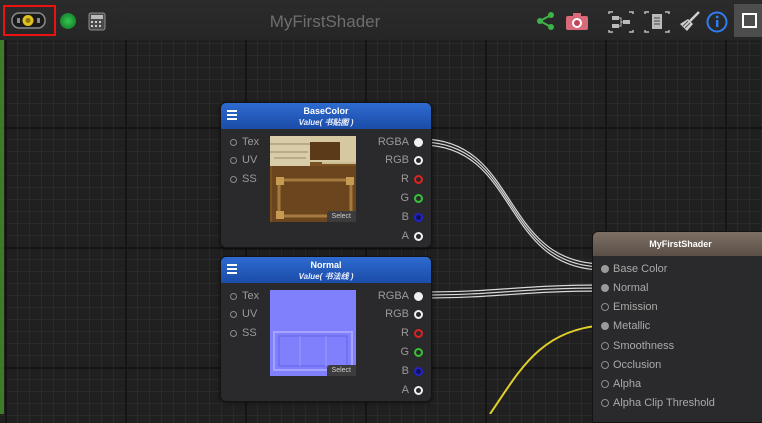  I want to click on node-header: BaseColor Value( 书贴图 ), so click(326, 116).